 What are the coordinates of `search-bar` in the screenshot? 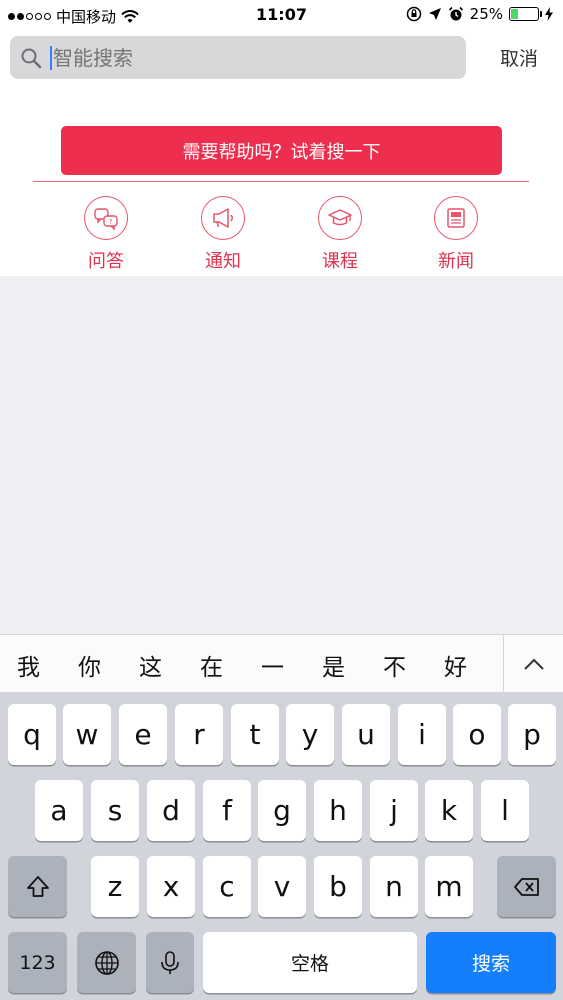 It's located at (238, 57).